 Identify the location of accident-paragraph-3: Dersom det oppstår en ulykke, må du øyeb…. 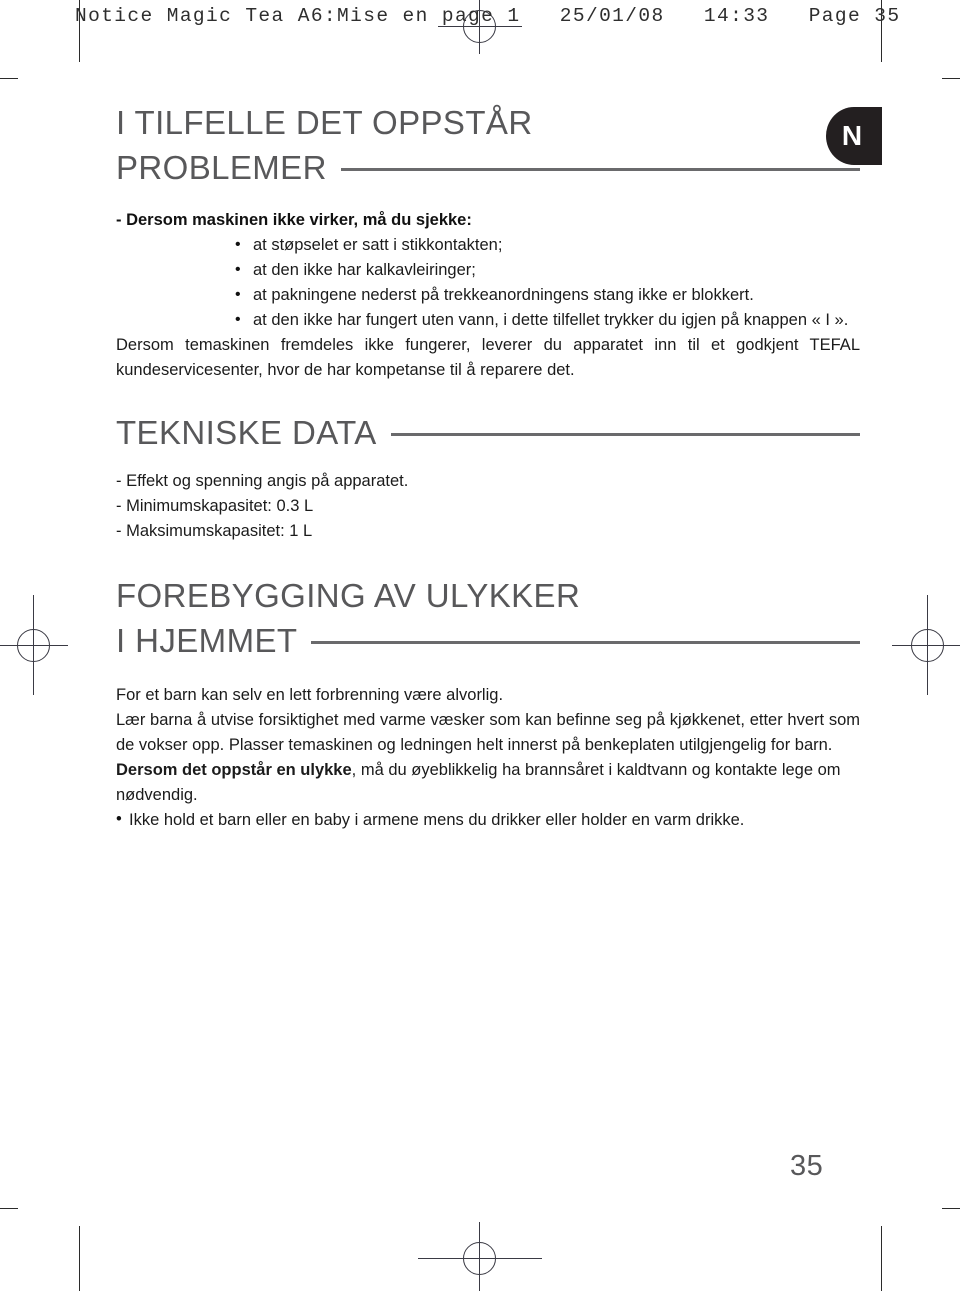
(488, 783).